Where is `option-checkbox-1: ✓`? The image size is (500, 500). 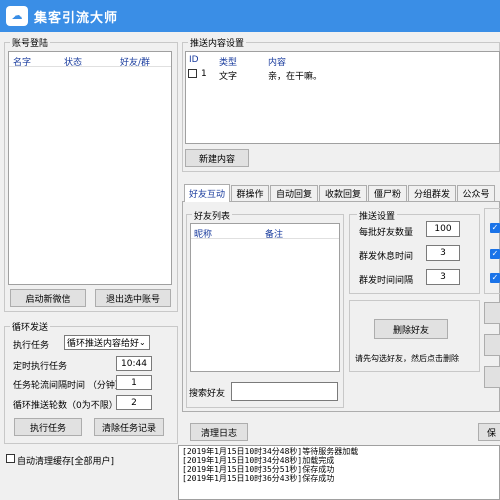 option-checkbox-1: ✓ is located at coordinates (495, 228).